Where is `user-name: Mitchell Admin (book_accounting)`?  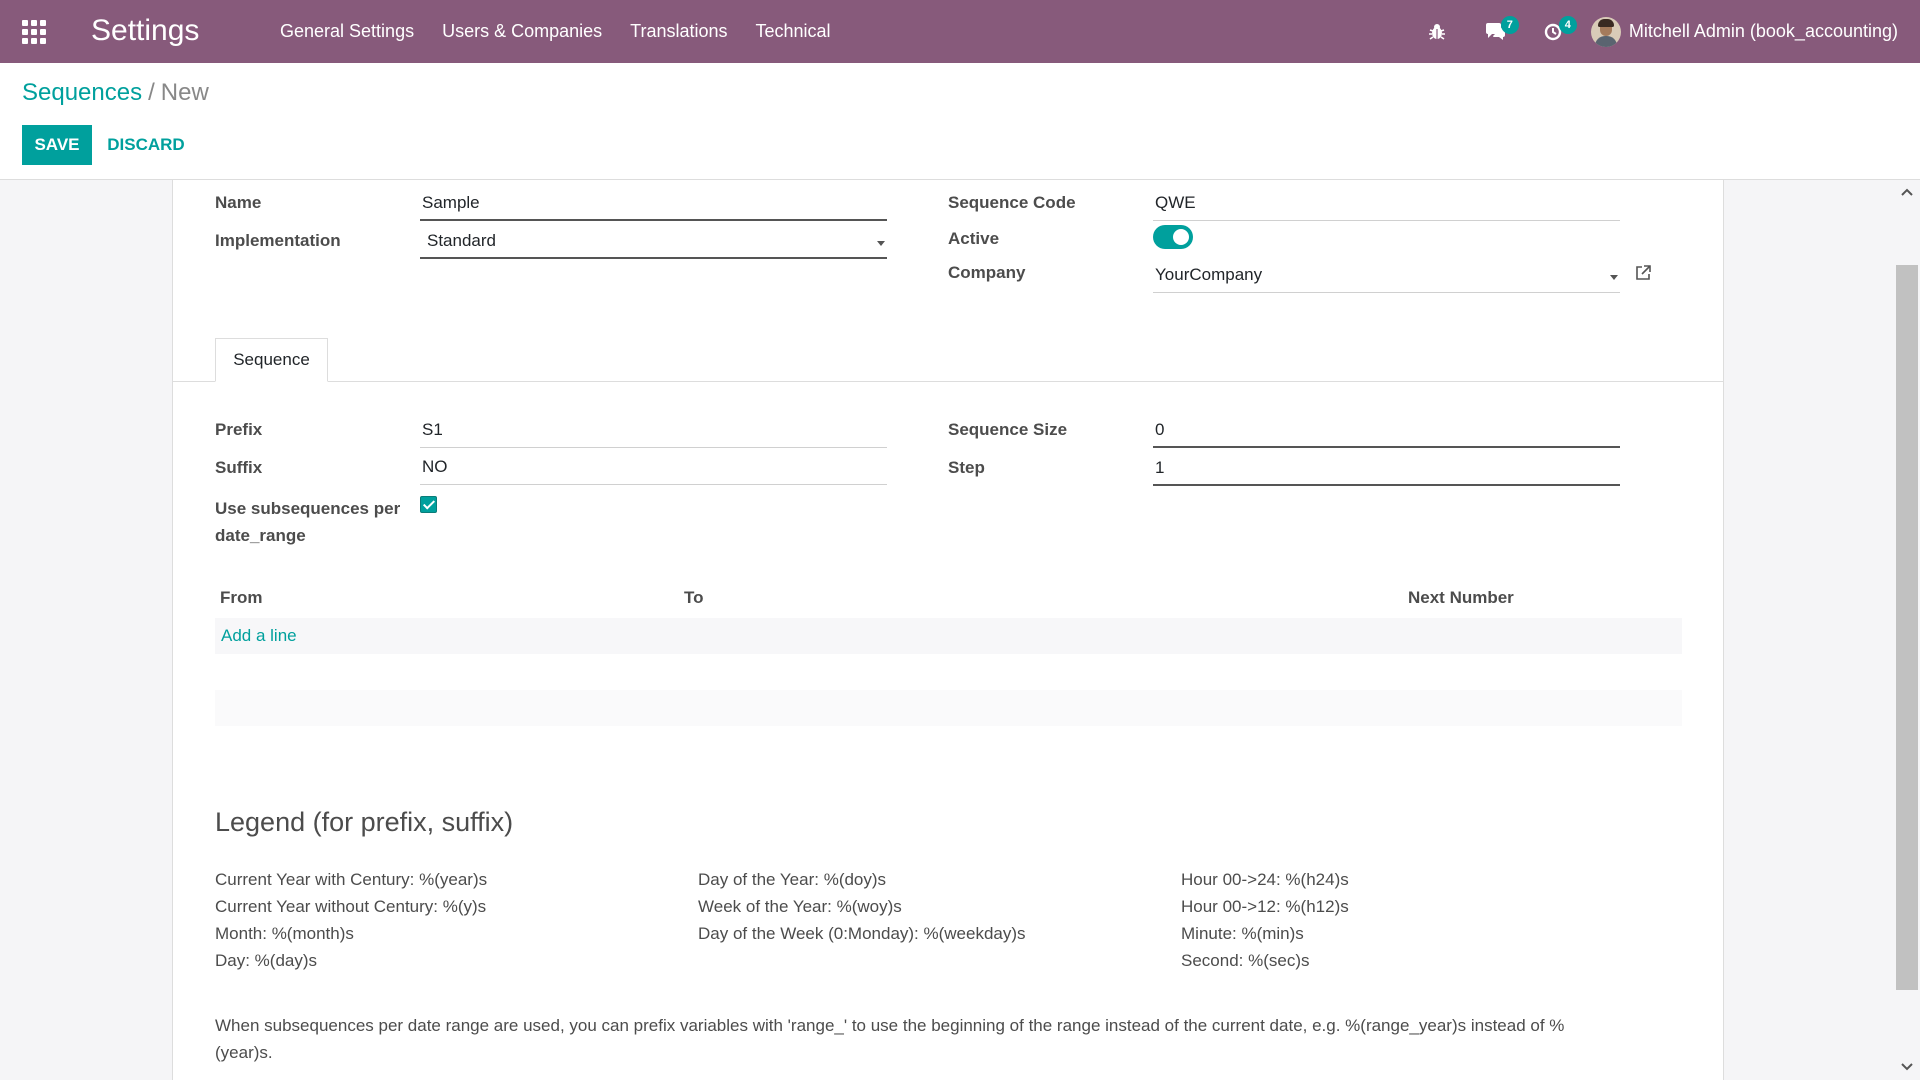
user-name: Mitchell Admin (book_accounting) is located at coordinates (1763, 31).